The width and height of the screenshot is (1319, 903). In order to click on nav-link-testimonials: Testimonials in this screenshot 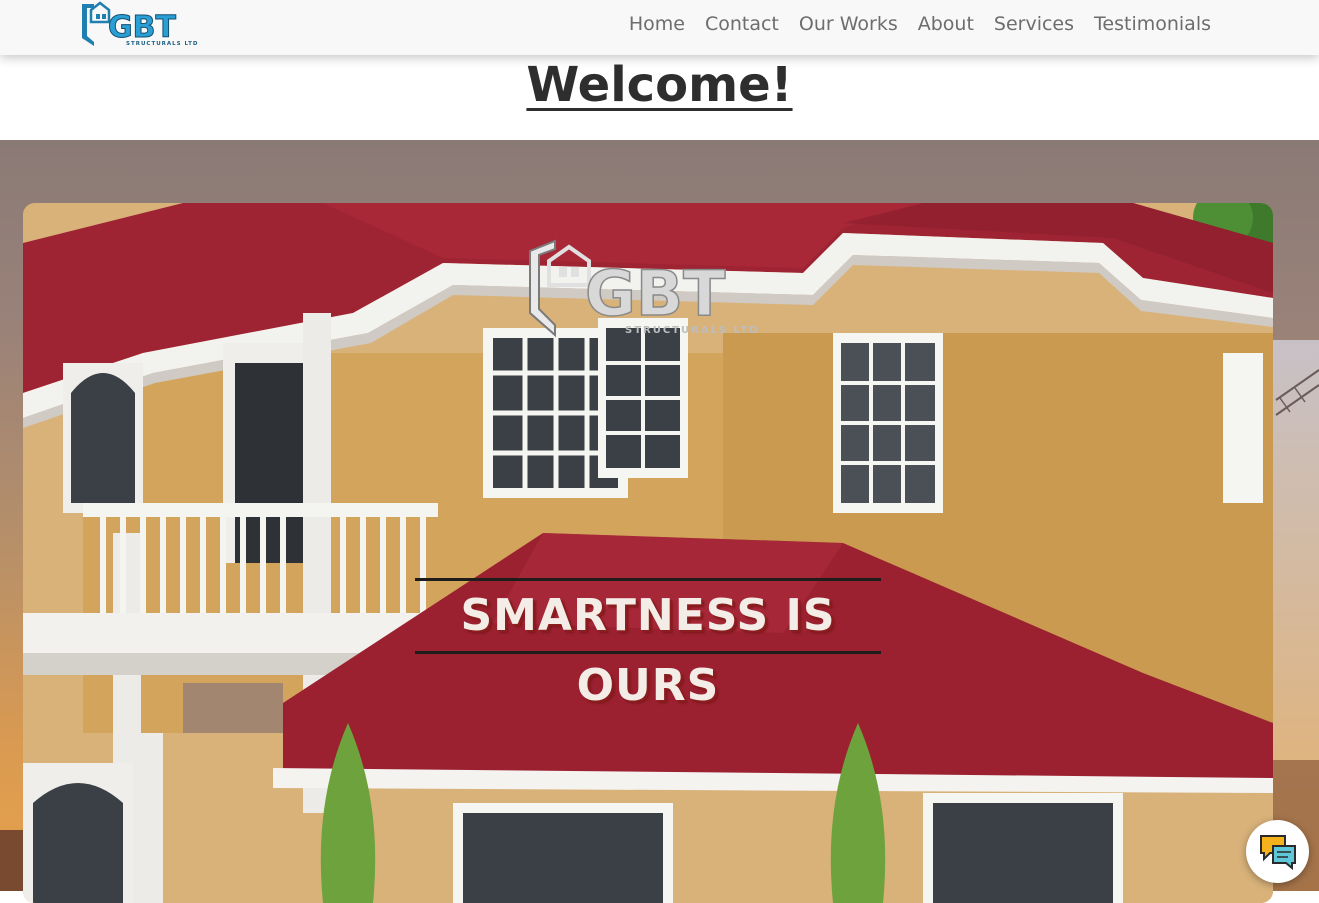, I will do `click(1152, 24)`.